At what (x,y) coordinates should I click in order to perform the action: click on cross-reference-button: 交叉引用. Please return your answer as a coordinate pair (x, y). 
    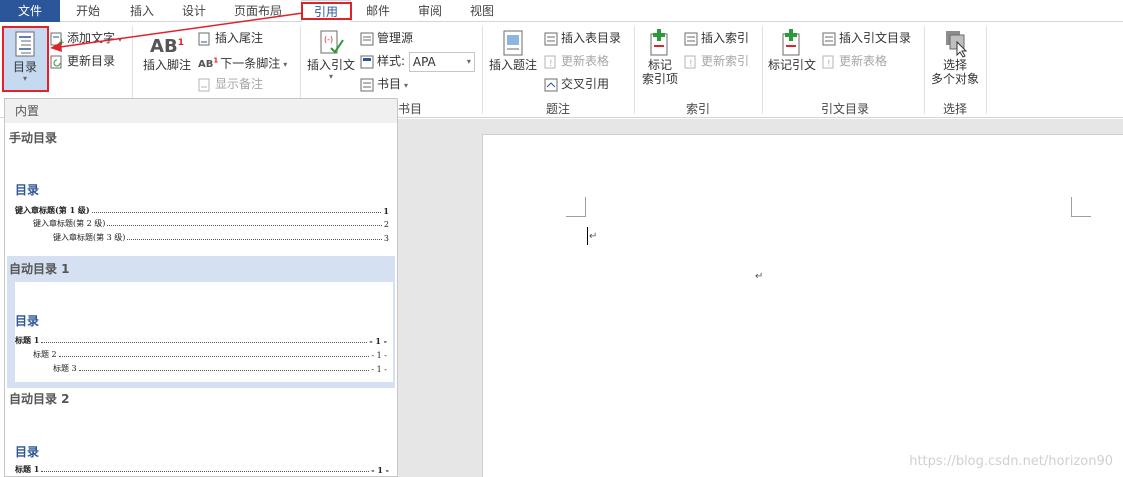
    Looking at the image, I should click on (576, 84).